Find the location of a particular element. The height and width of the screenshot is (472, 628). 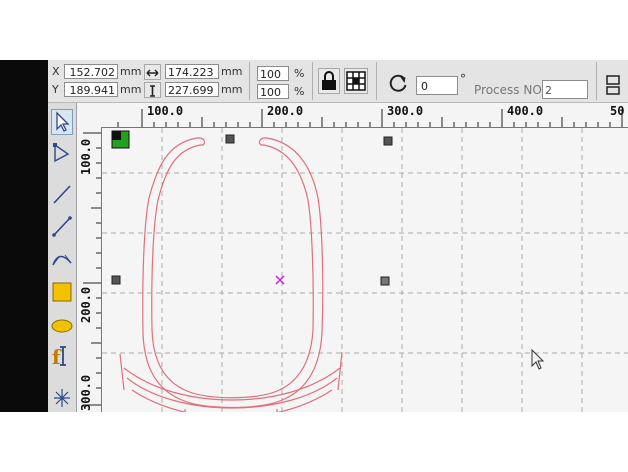

horizontal-ruler: 100.0 200.0 300.0 400.0 50 is located at coordinates (352, 115).